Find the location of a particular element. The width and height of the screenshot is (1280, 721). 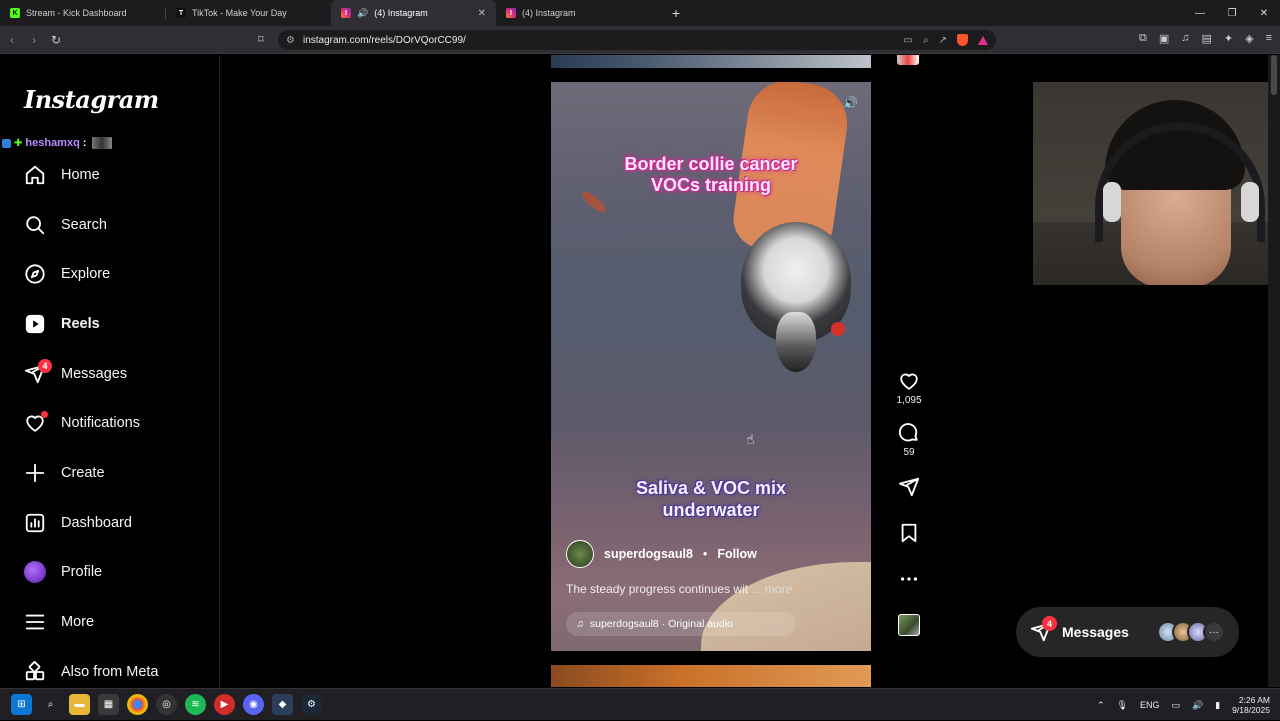

vpn-icon: ◈ is located at coordinates (1249, 38).